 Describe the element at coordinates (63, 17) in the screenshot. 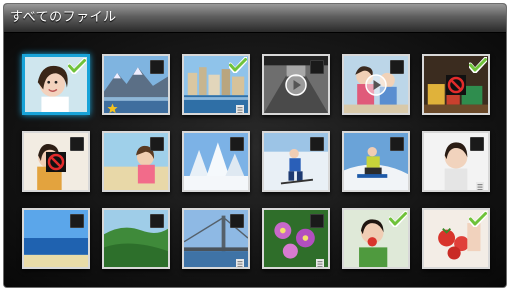

I see `page-title: すべてのファイル` at that location.